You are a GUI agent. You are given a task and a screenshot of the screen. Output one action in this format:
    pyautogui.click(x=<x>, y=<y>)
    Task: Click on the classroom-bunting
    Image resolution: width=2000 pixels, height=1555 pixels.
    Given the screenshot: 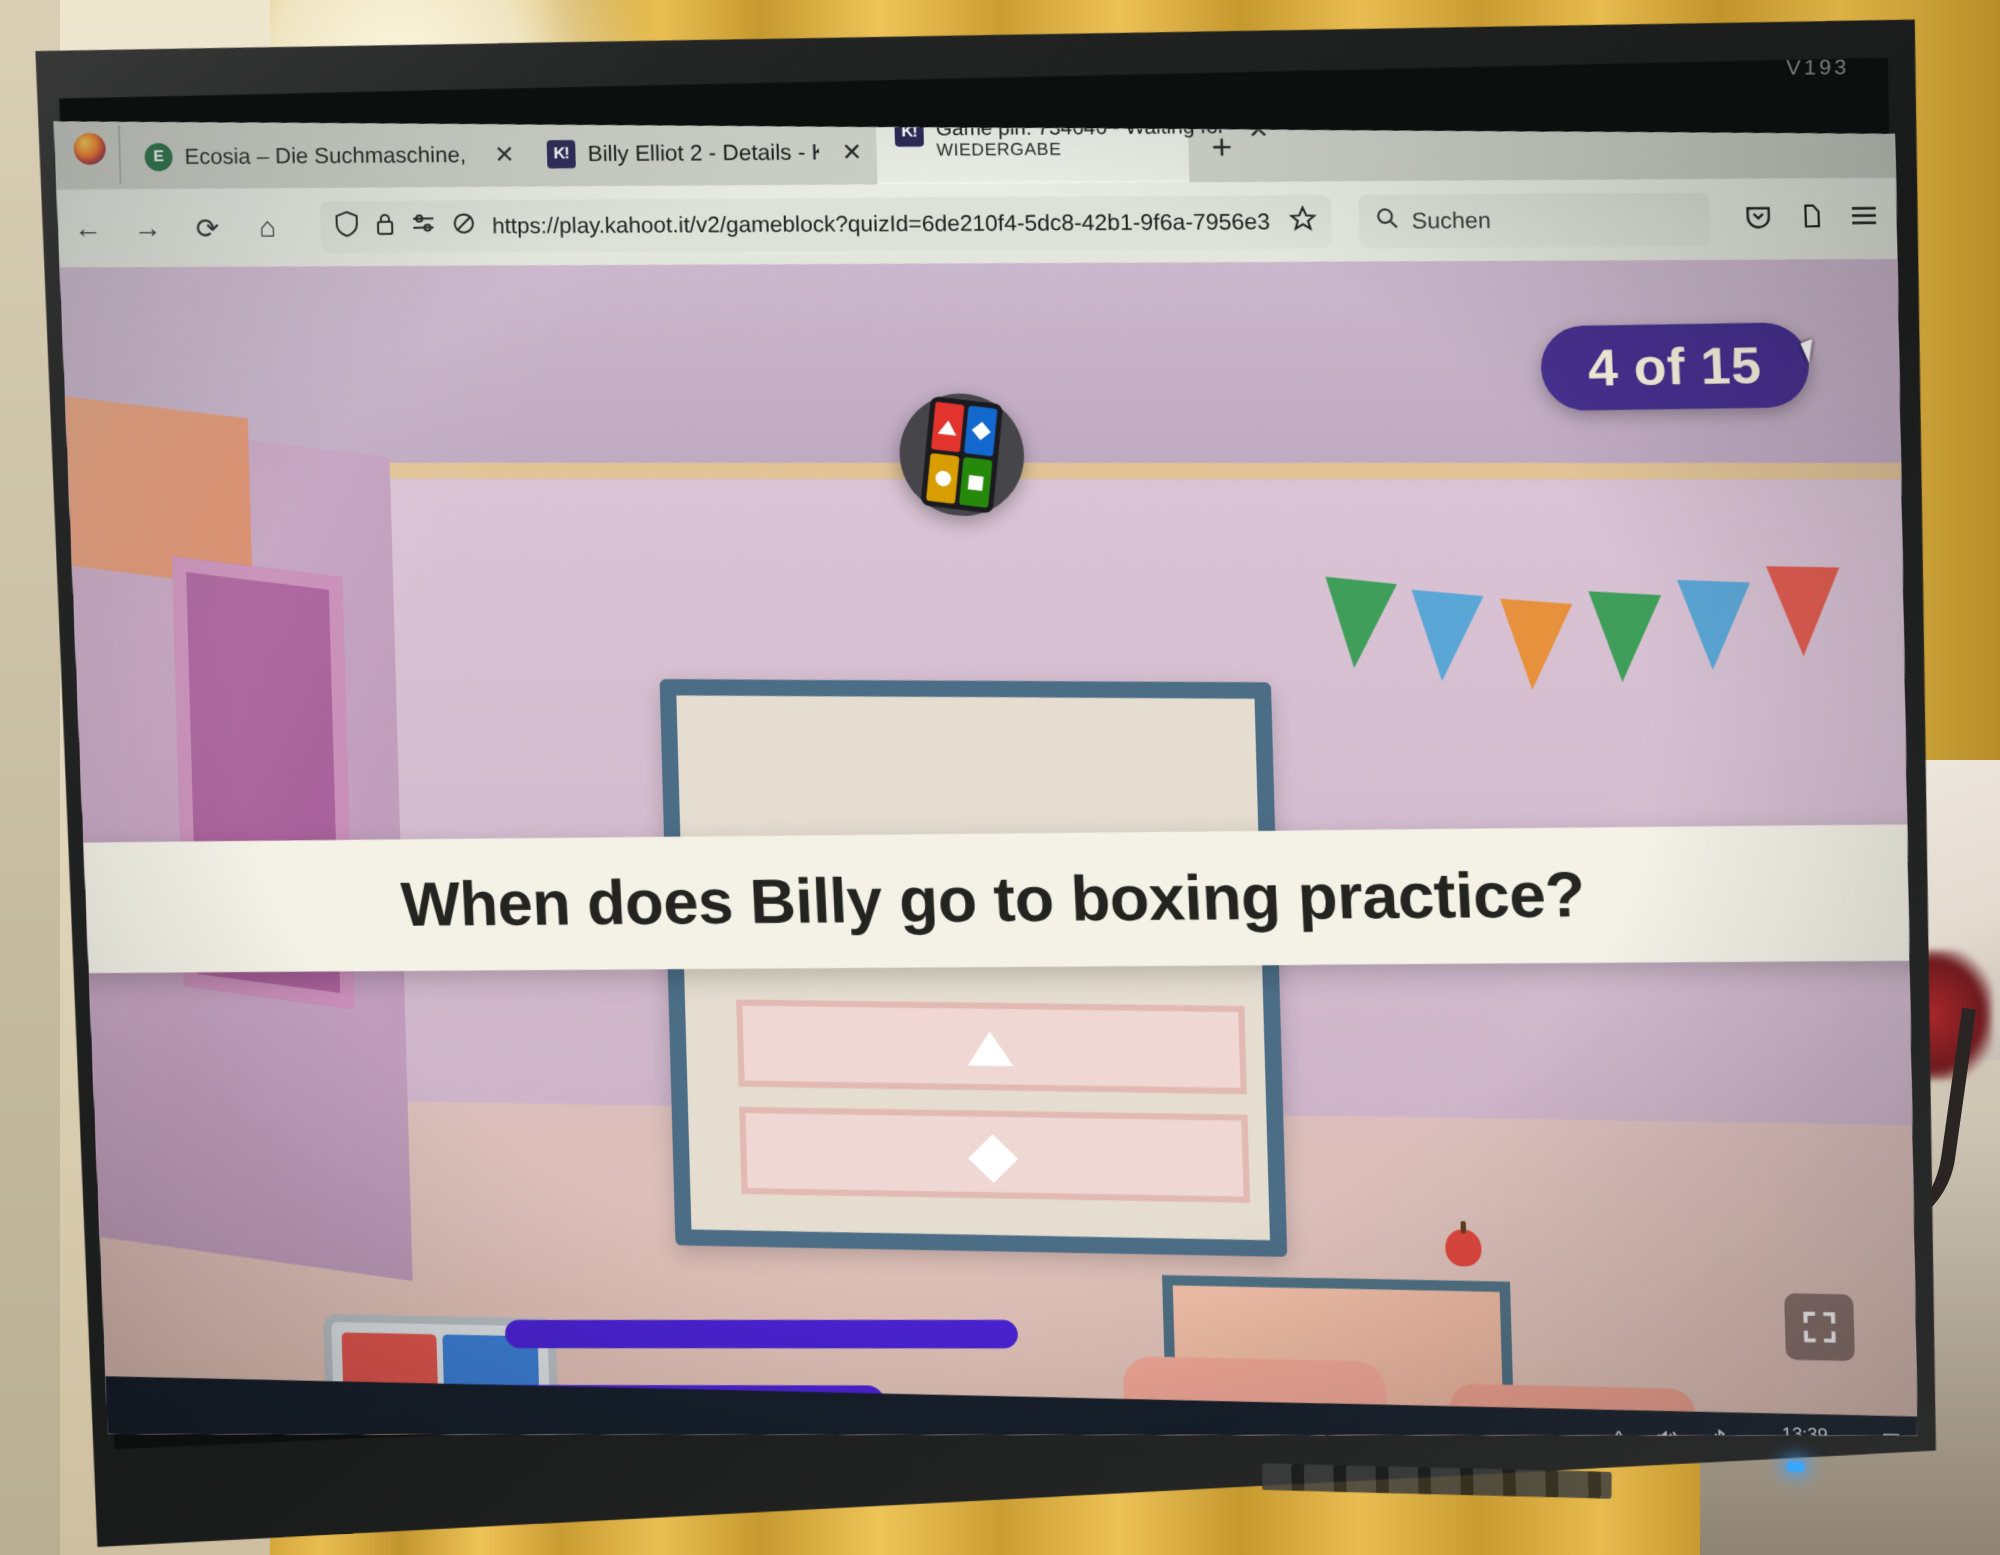 What is the action you would take?
    pyautogui.click(x=1612, y=675)
    